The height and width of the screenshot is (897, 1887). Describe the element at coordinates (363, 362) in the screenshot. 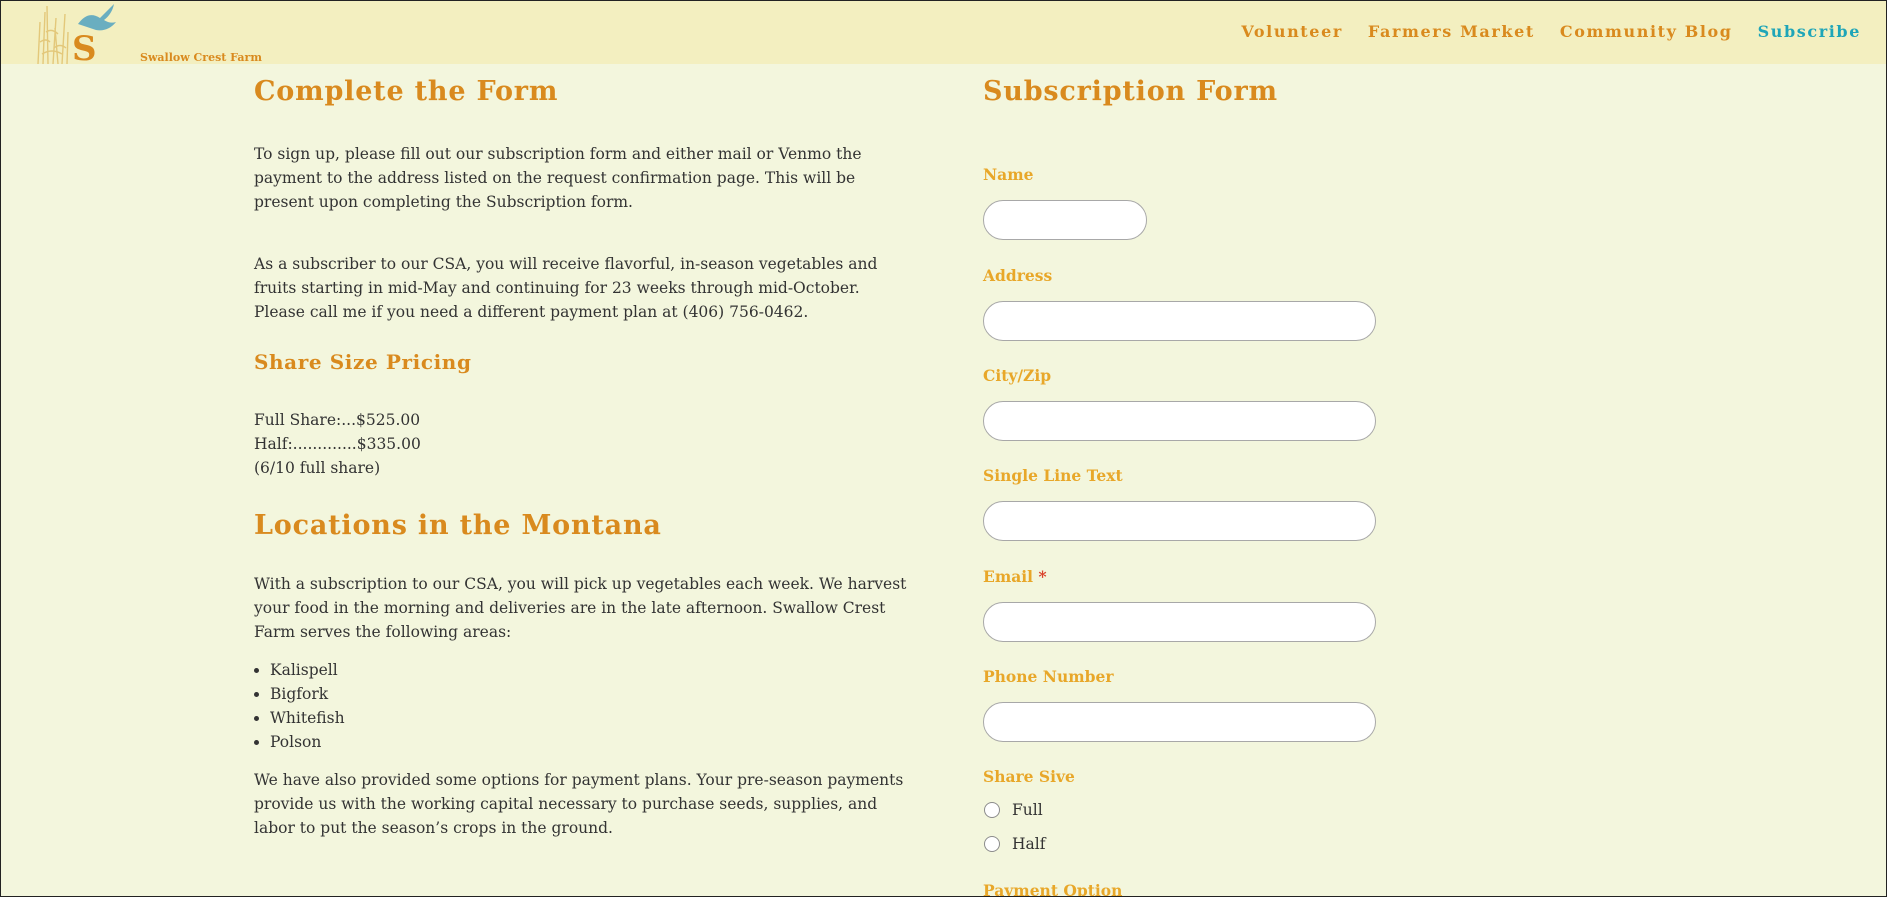

I see `pricing-heading: Share Size Pricing` at that location.